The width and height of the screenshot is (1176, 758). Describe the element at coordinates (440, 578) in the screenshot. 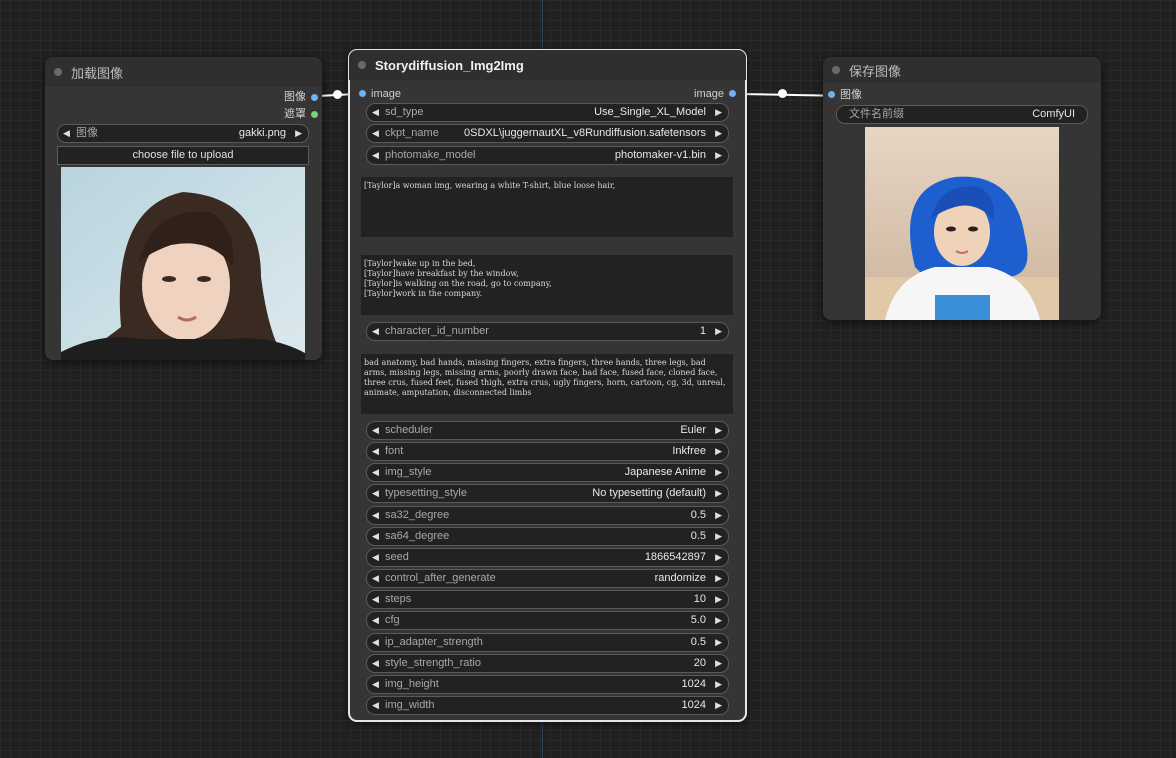

I see `control-after-generate-label: control_after_generate` at that location.